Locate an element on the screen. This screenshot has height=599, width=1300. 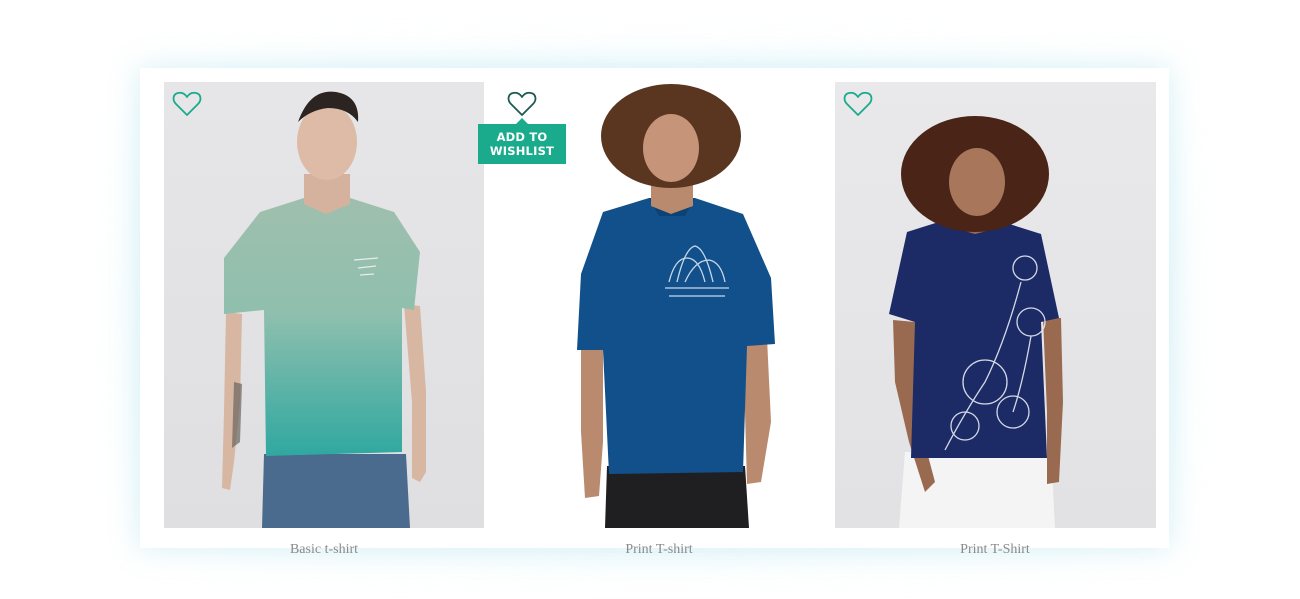
product-title-1: Basic t-shirt is located at coordinates (324, 549).